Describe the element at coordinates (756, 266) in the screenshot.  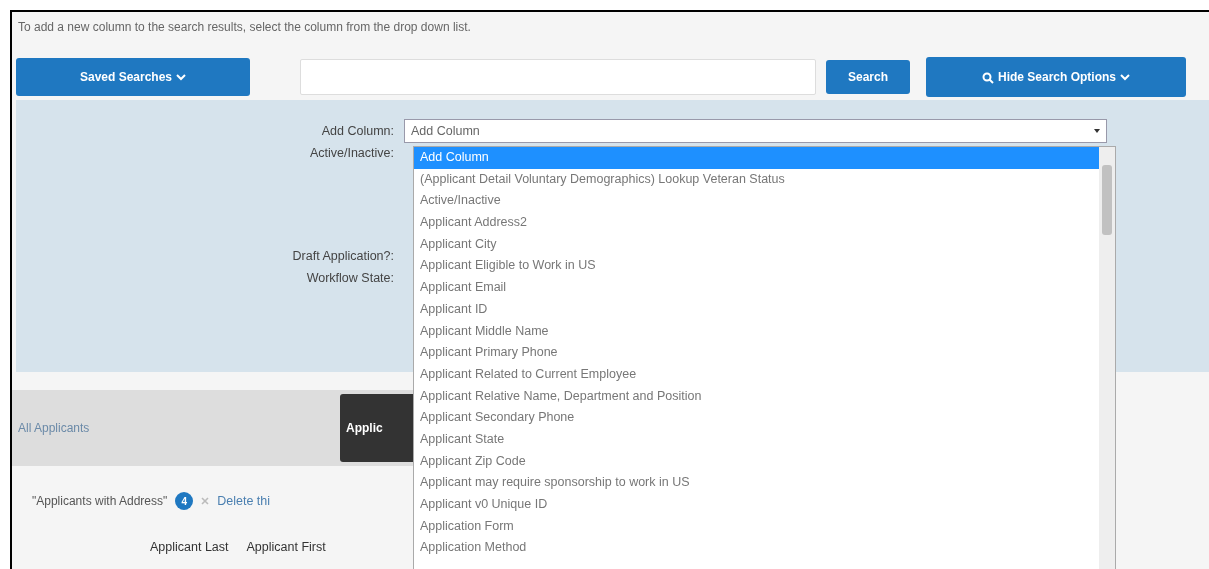
I see `dropdown-option: Applicant Eligible to Work in US` at that location.